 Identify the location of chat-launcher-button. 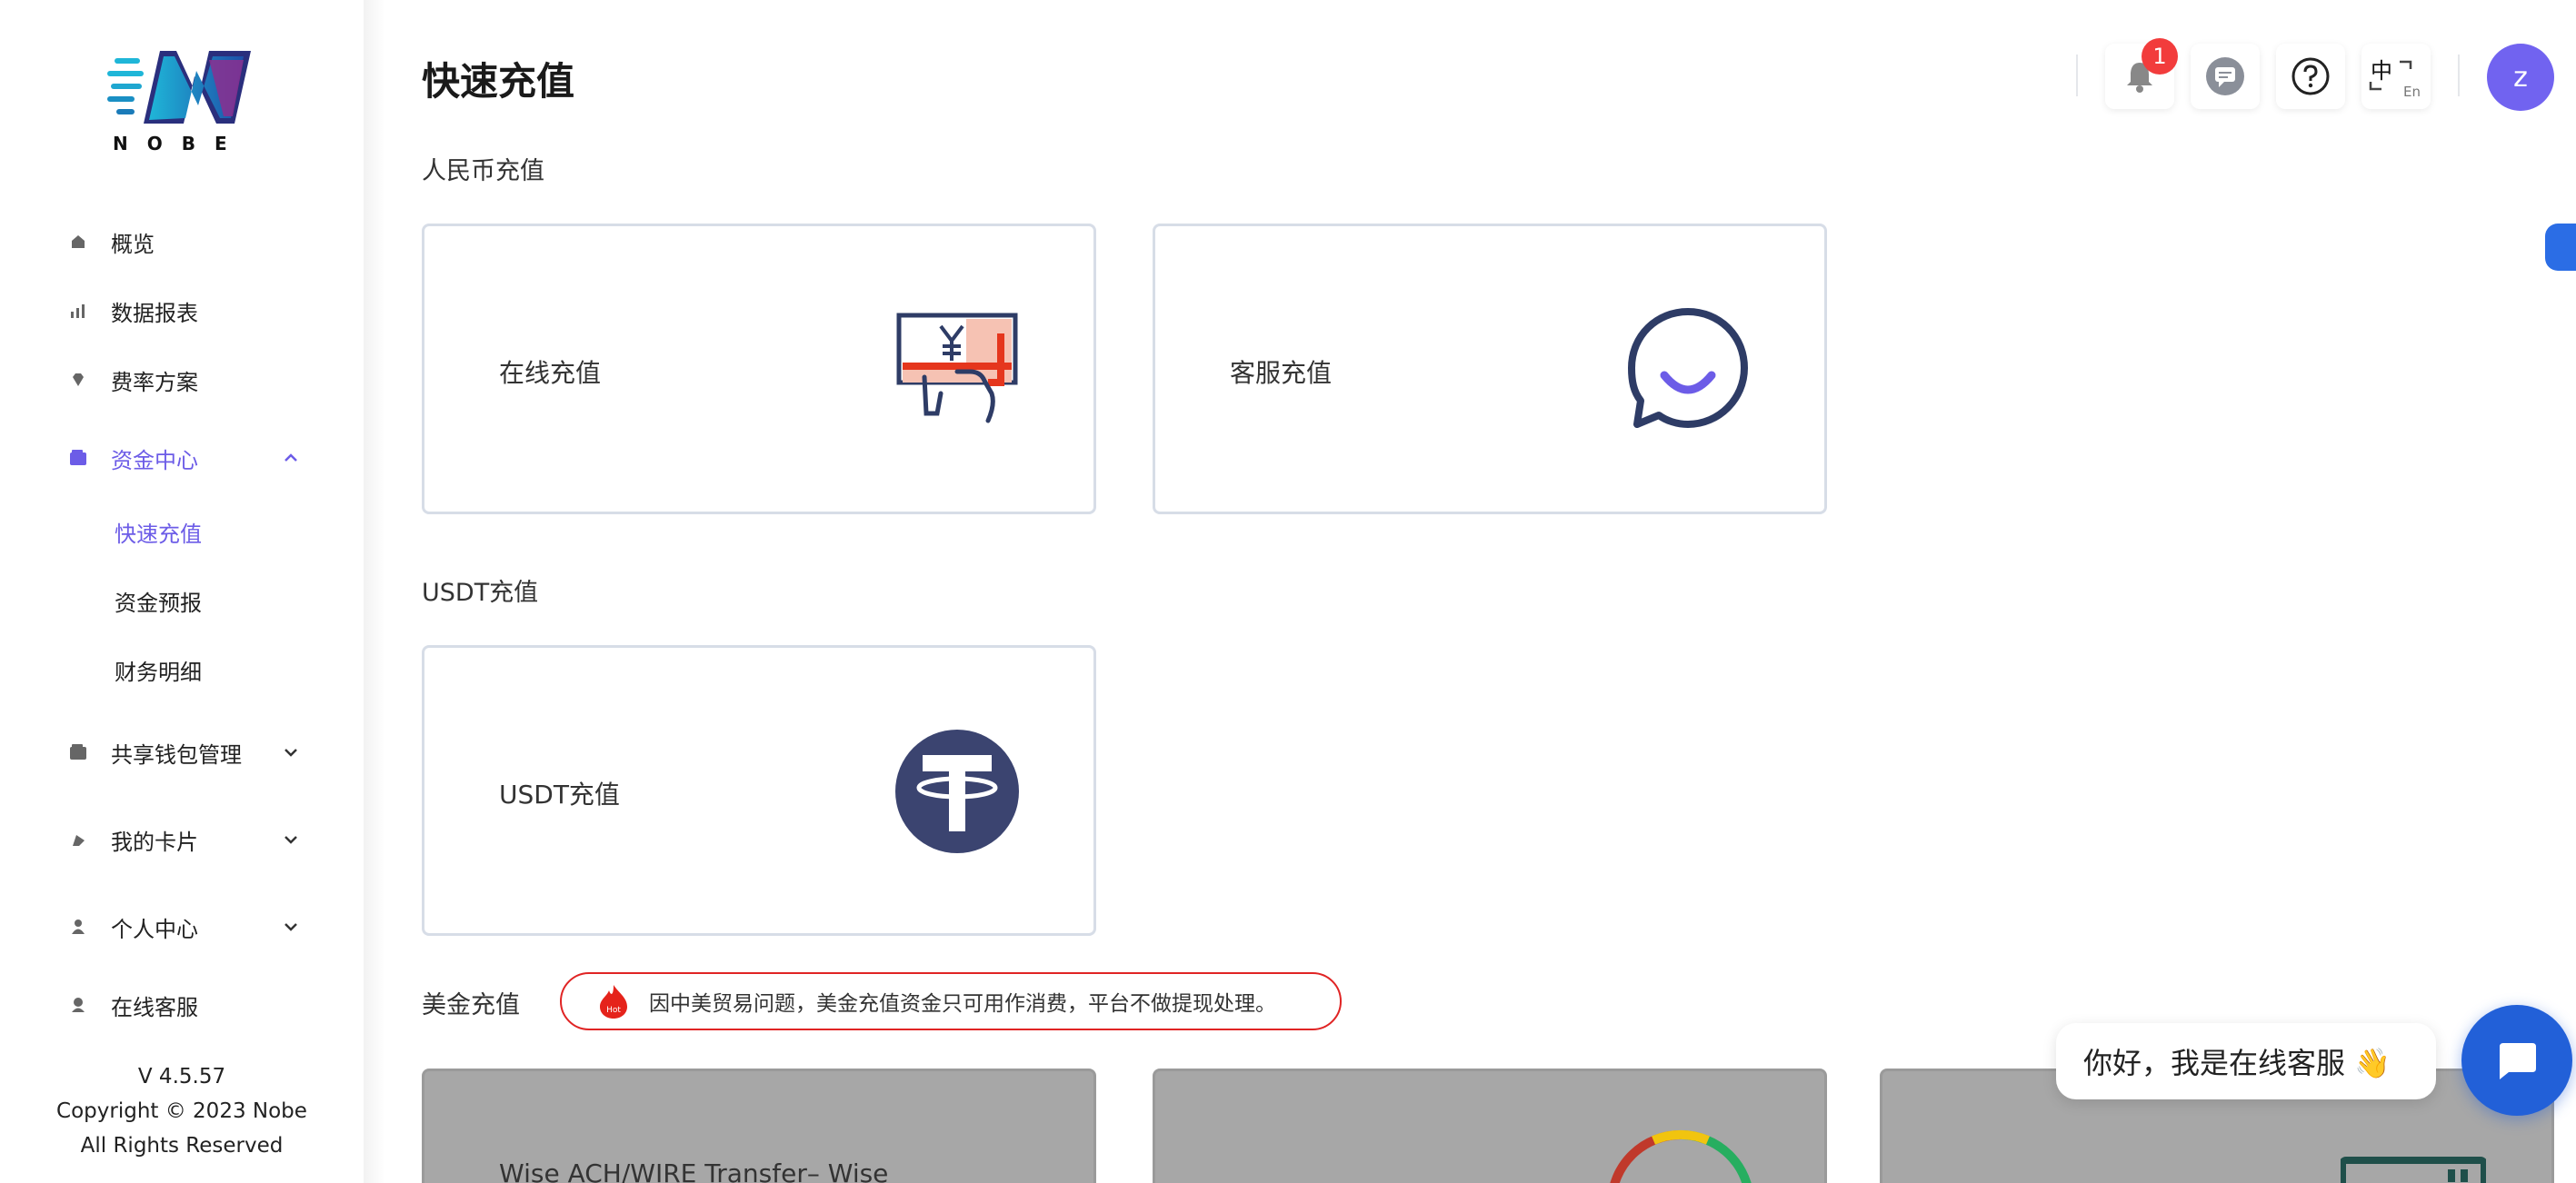
(2516, 1060).